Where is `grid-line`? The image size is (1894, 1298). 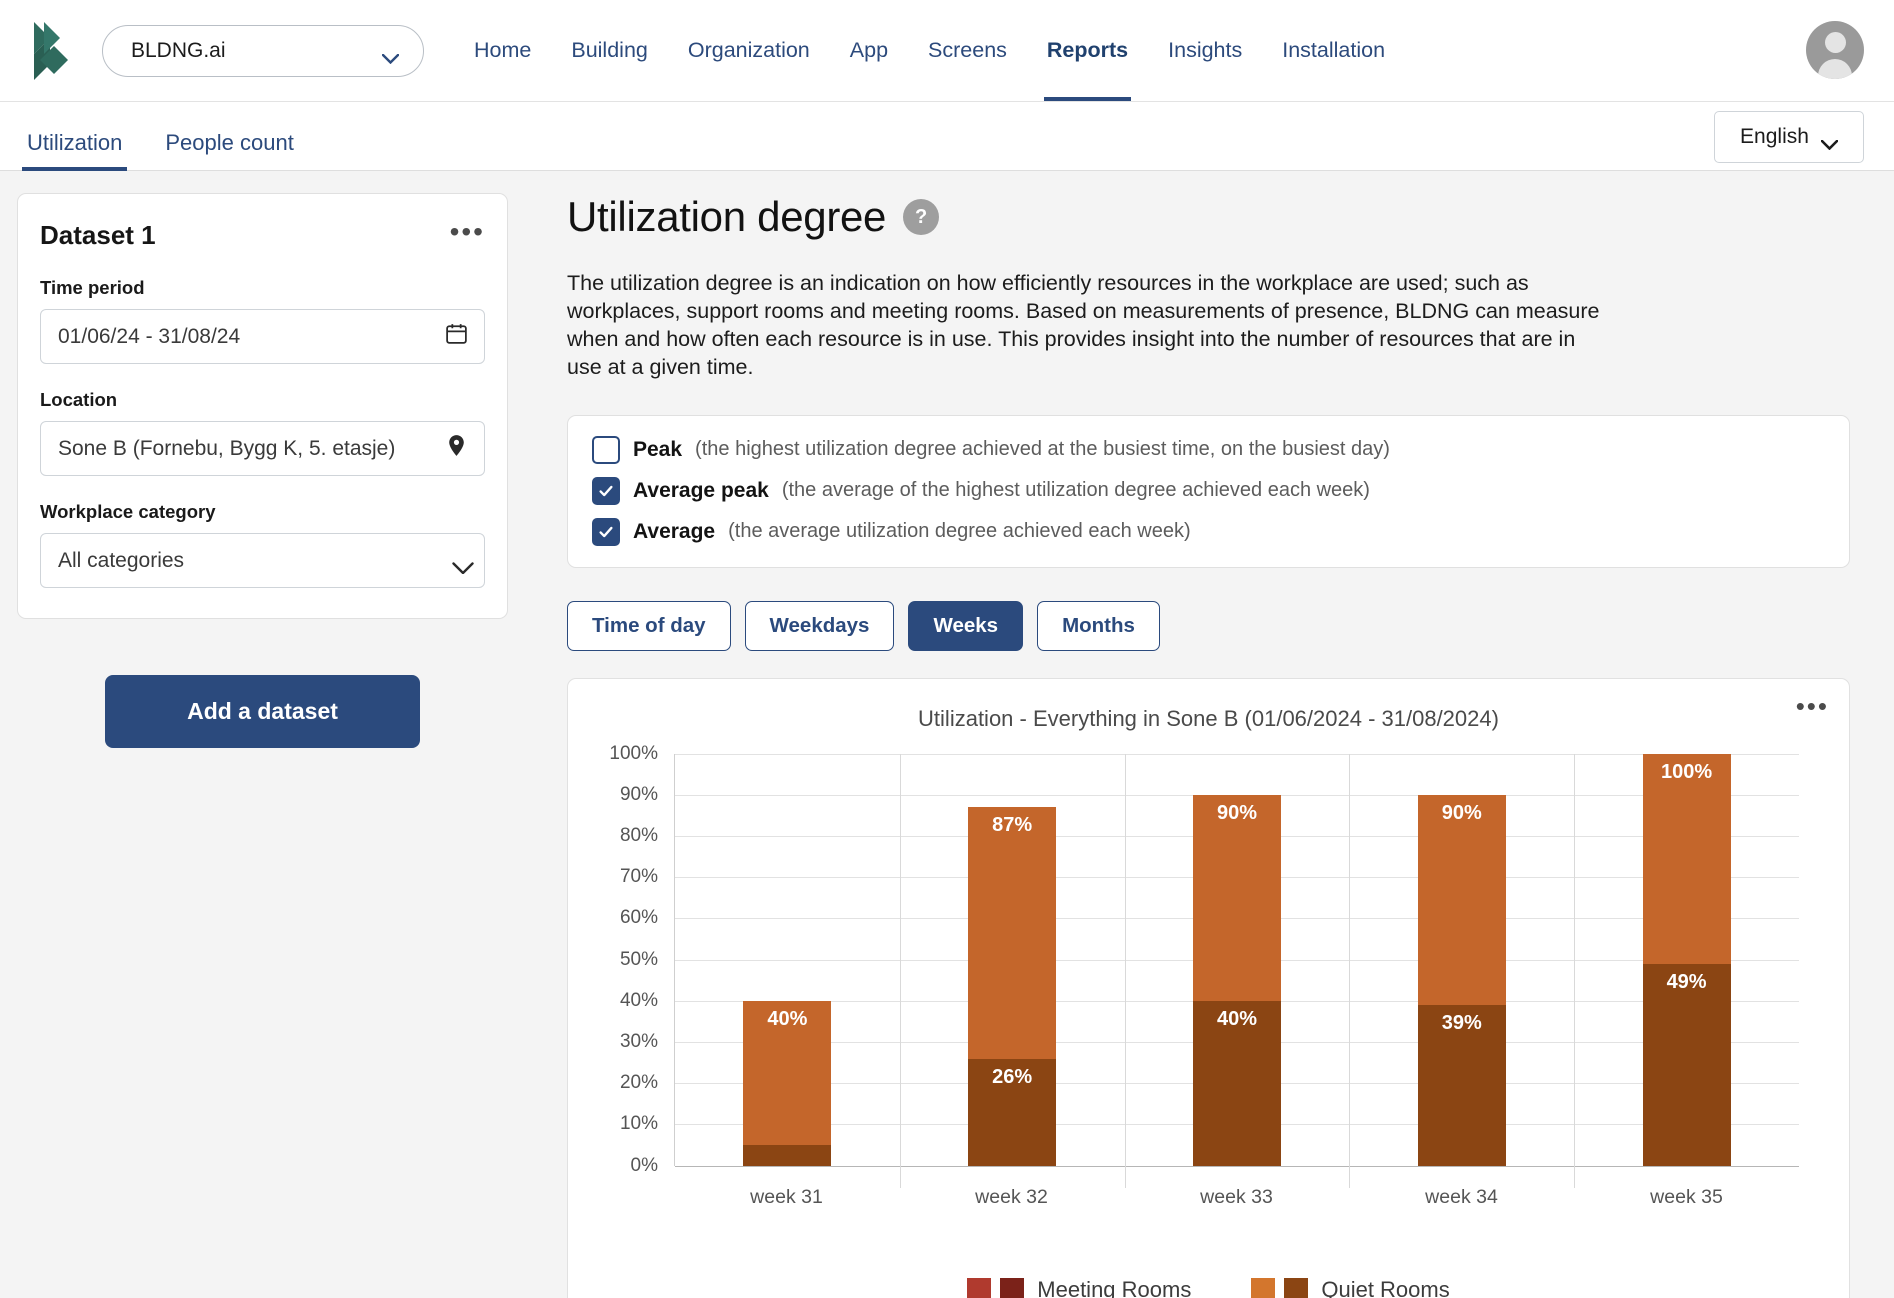
grid-line is located at coordinates (1237, 1166).